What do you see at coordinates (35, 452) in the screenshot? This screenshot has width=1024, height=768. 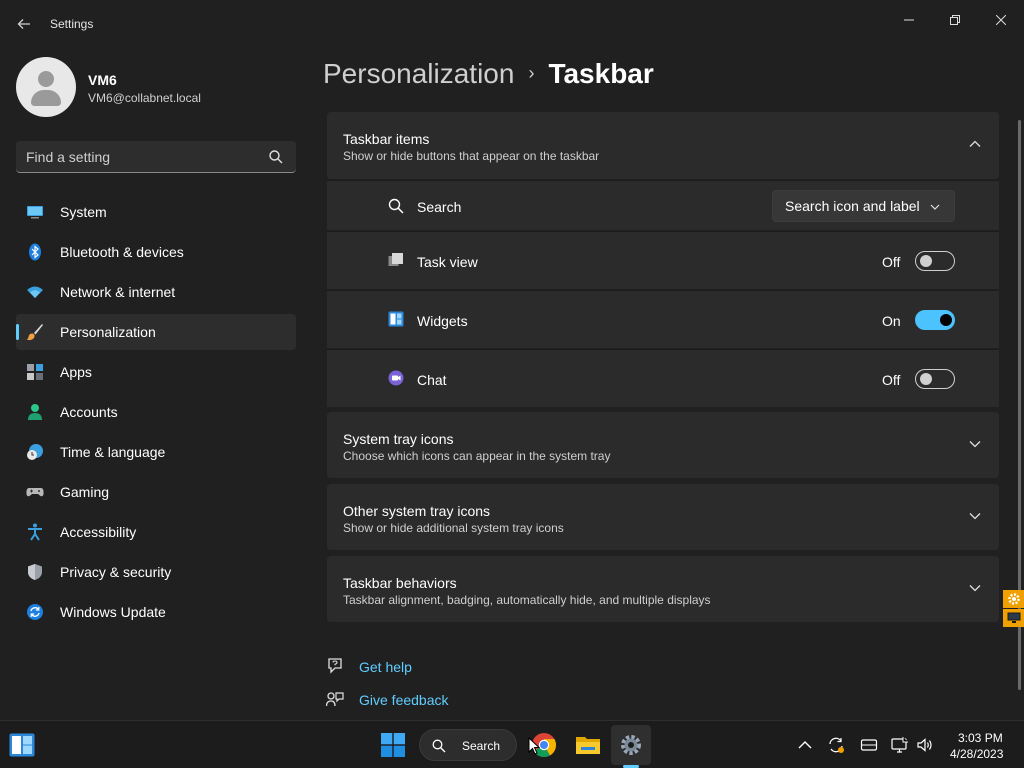 I see `clock-globe-icon` at bounding box center [35, 452].